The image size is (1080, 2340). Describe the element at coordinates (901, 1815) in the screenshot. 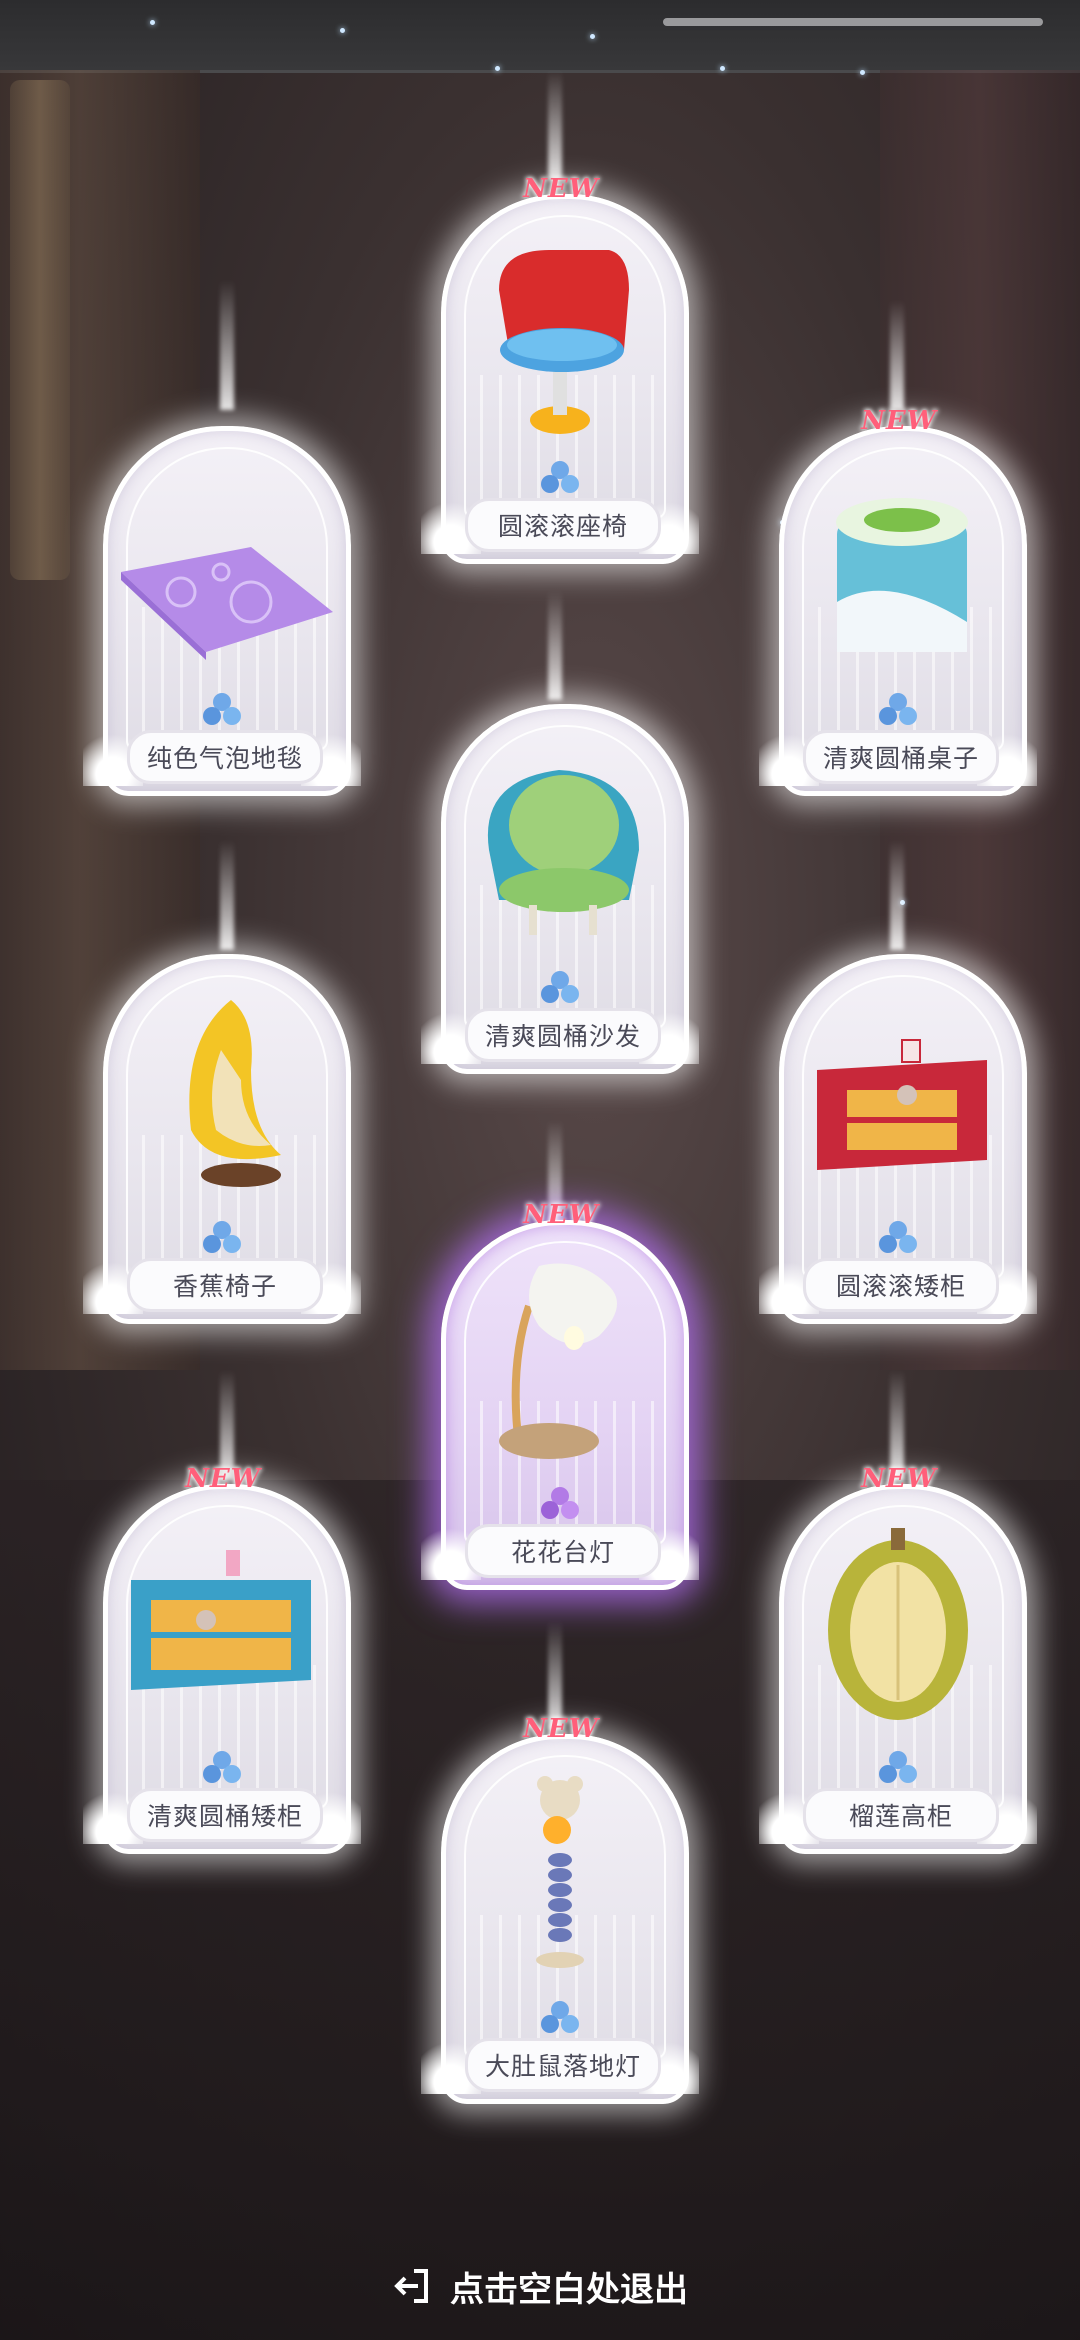

I see `item-name: 榴莲高柜` at that location.